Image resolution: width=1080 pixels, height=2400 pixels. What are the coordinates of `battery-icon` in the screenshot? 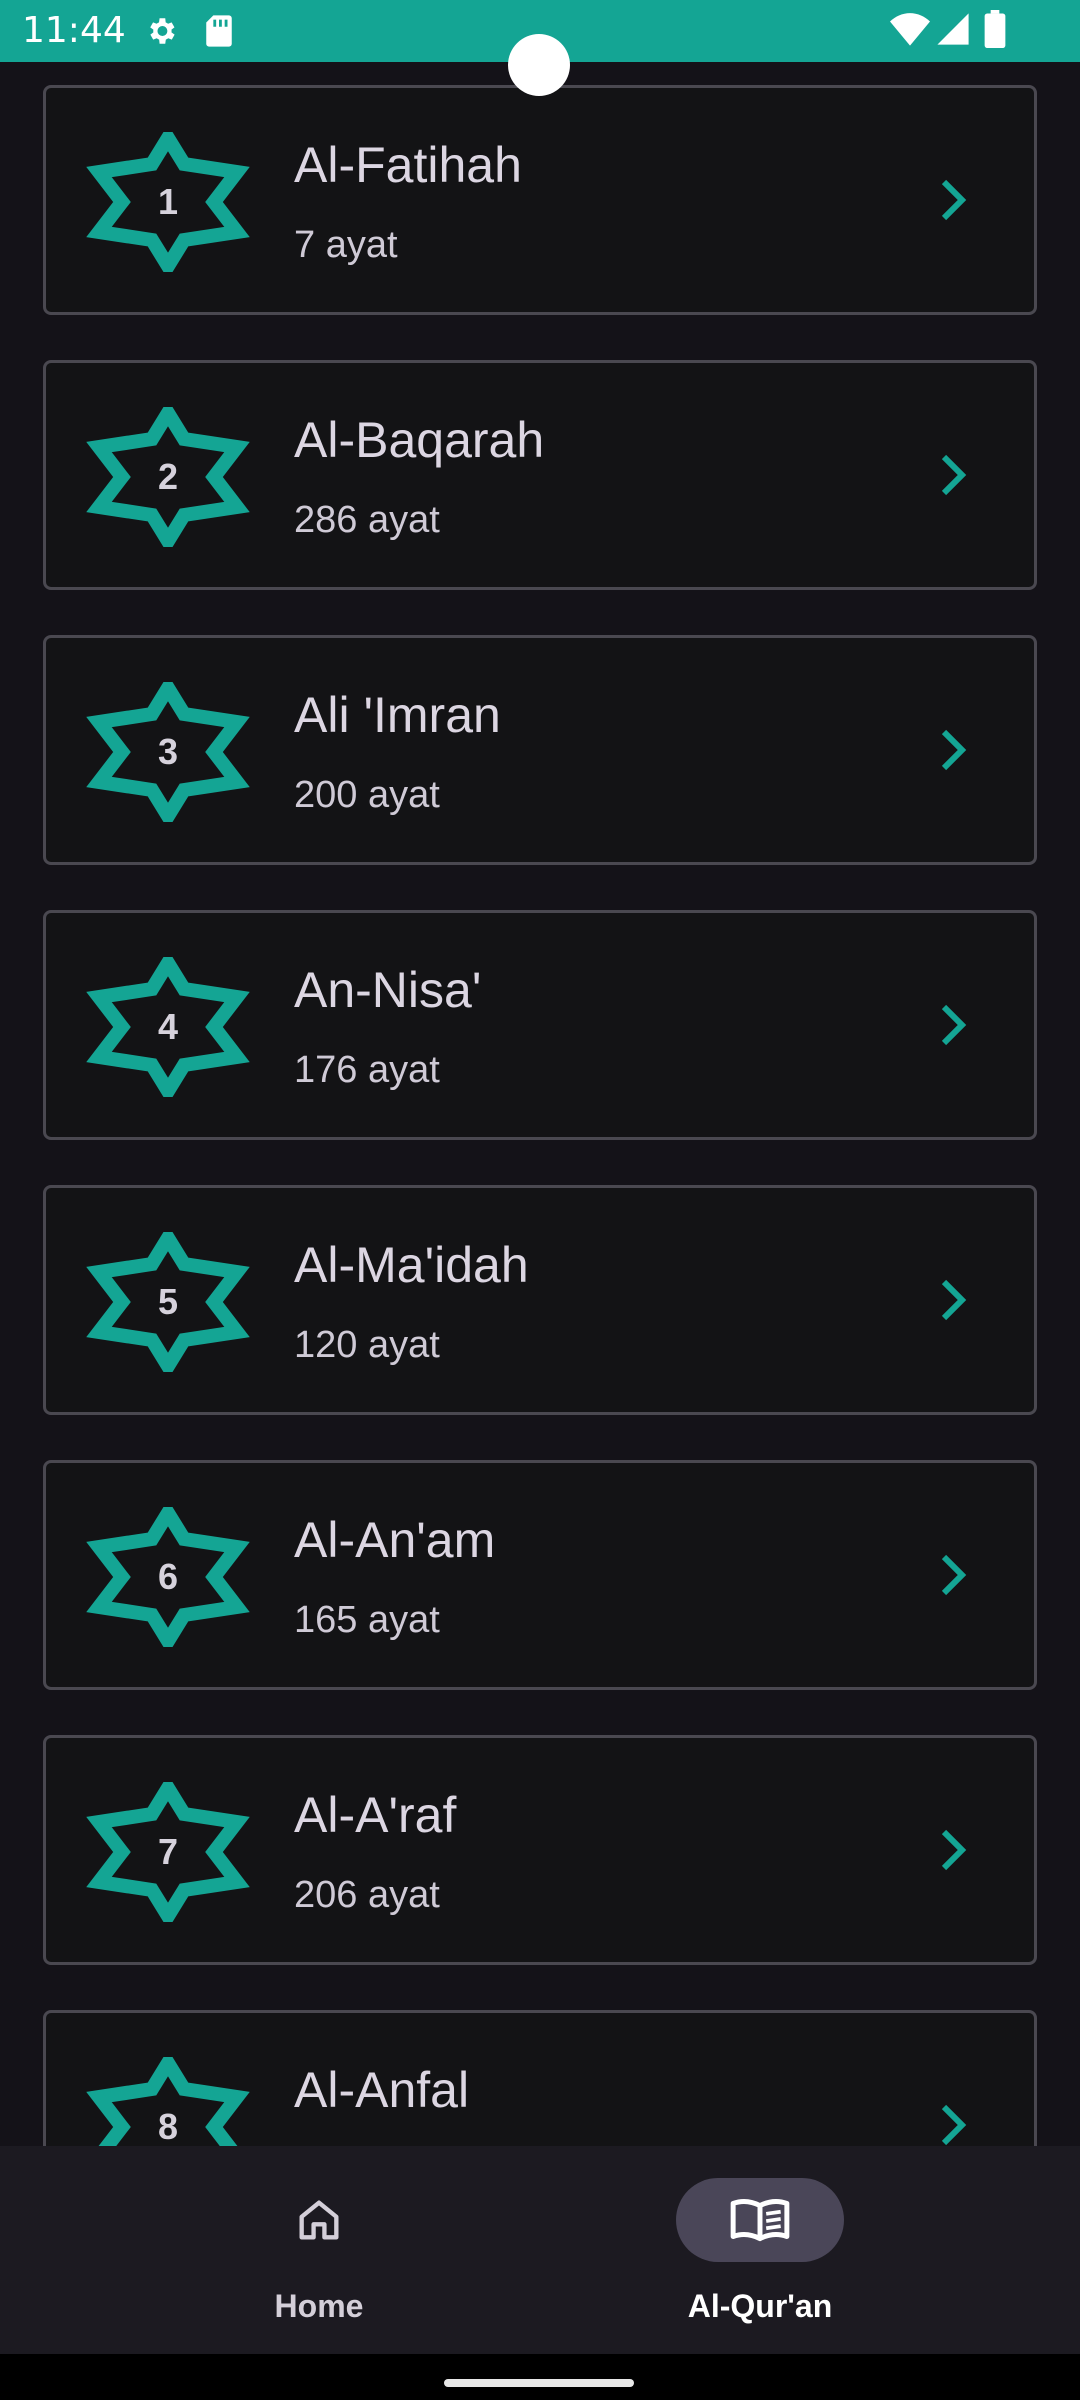 It's located at (995, 31).